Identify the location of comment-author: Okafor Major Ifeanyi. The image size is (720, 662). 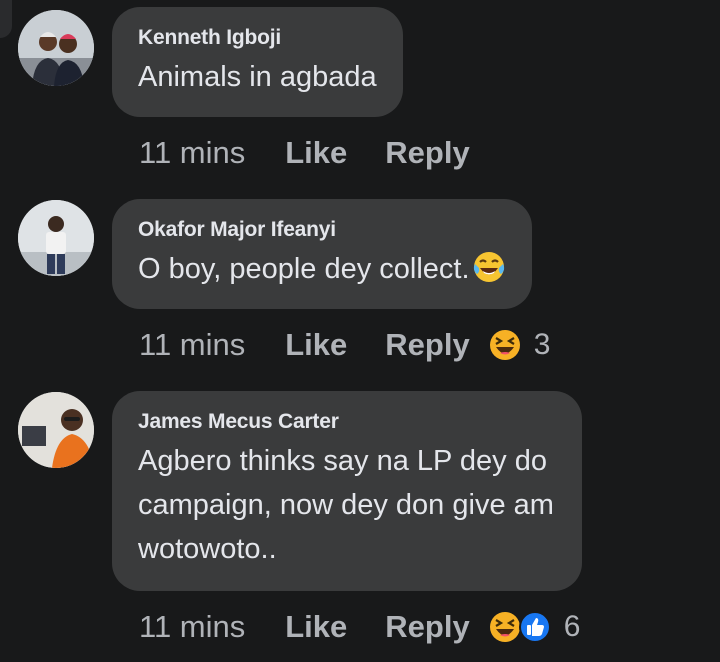
(322, 230).